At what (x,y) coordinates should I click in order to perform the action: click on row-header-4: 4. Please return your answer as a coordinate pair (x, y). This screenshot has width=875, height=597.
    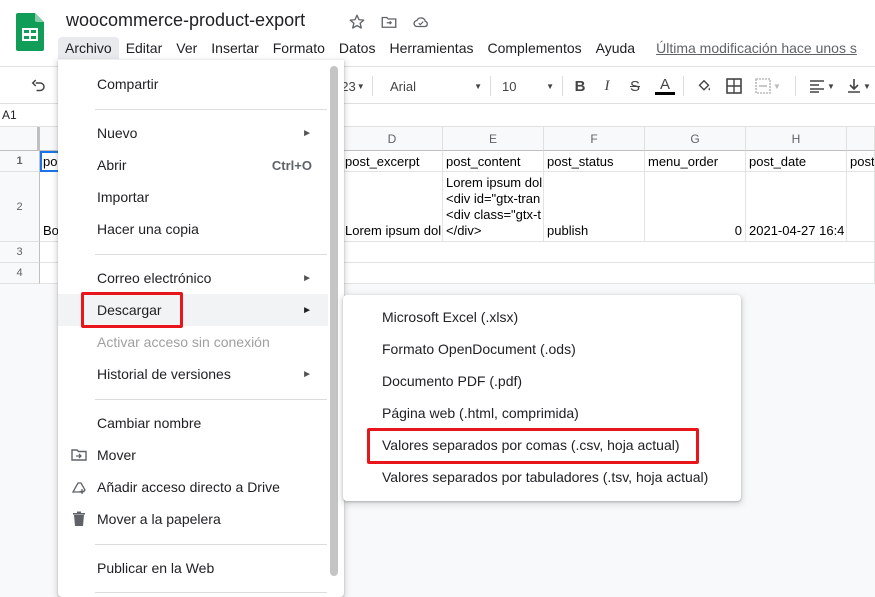
    Looking at the image, I should click on (20, 273).